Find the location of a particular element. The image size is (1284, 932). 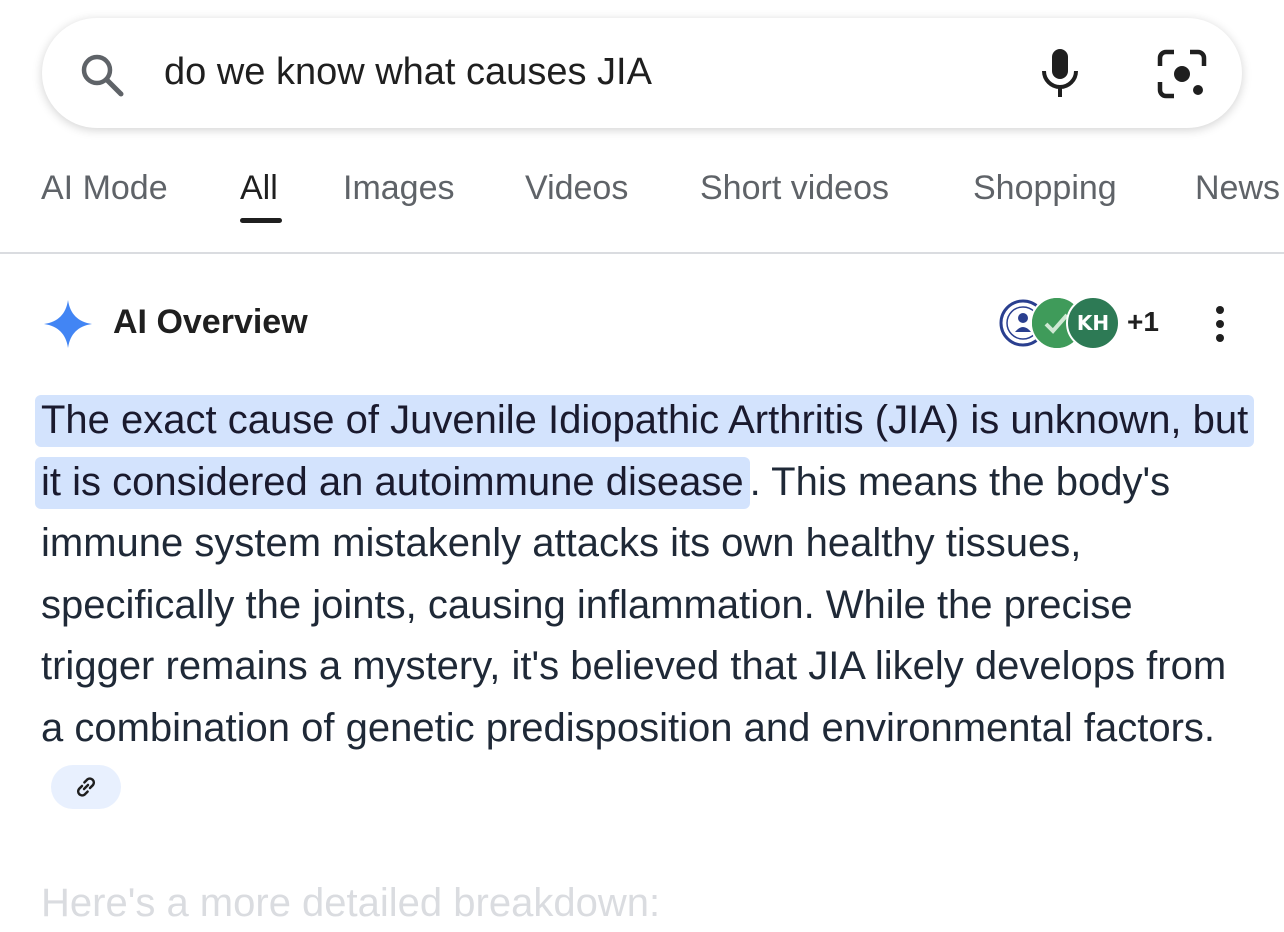

search-icon is located at coordinates (102, 75).